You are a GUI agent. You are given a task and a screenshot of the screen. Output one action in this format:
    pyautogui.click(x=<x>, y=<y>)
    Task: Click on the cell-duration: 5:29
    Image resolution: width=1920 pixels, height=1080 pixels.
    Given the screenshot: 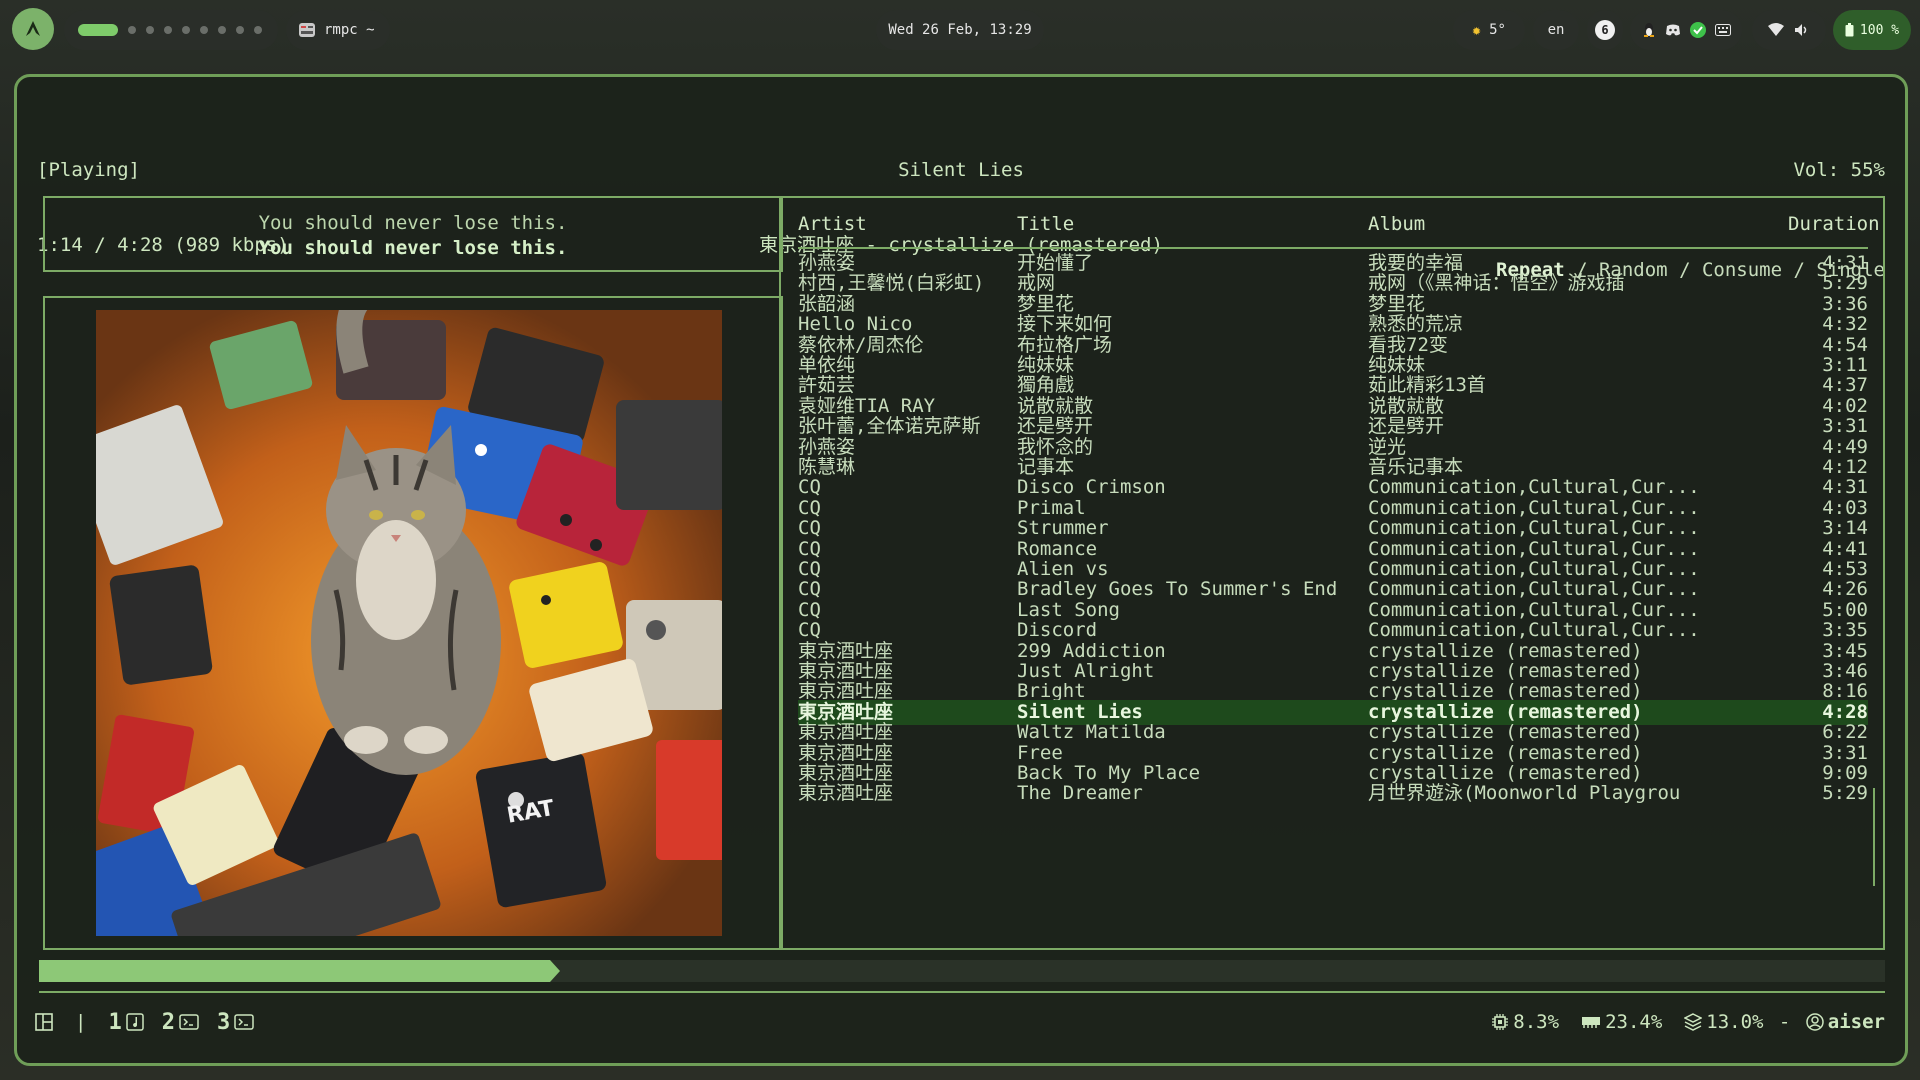 What is the action you would take?
    pyautogui.click(x=1845, y=793)
    